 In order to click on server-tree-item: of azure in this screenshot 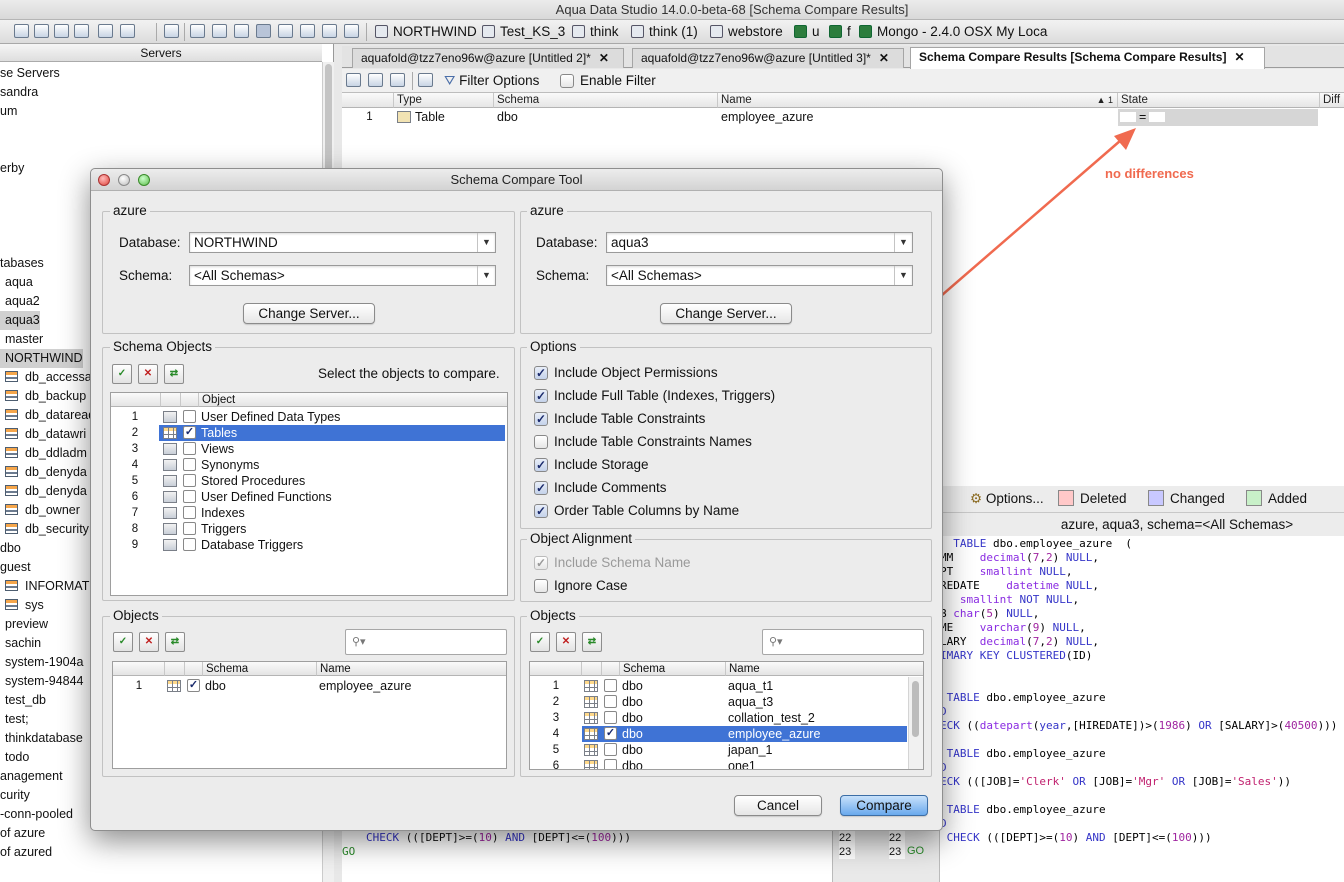, I will do `click(22, 833)`.